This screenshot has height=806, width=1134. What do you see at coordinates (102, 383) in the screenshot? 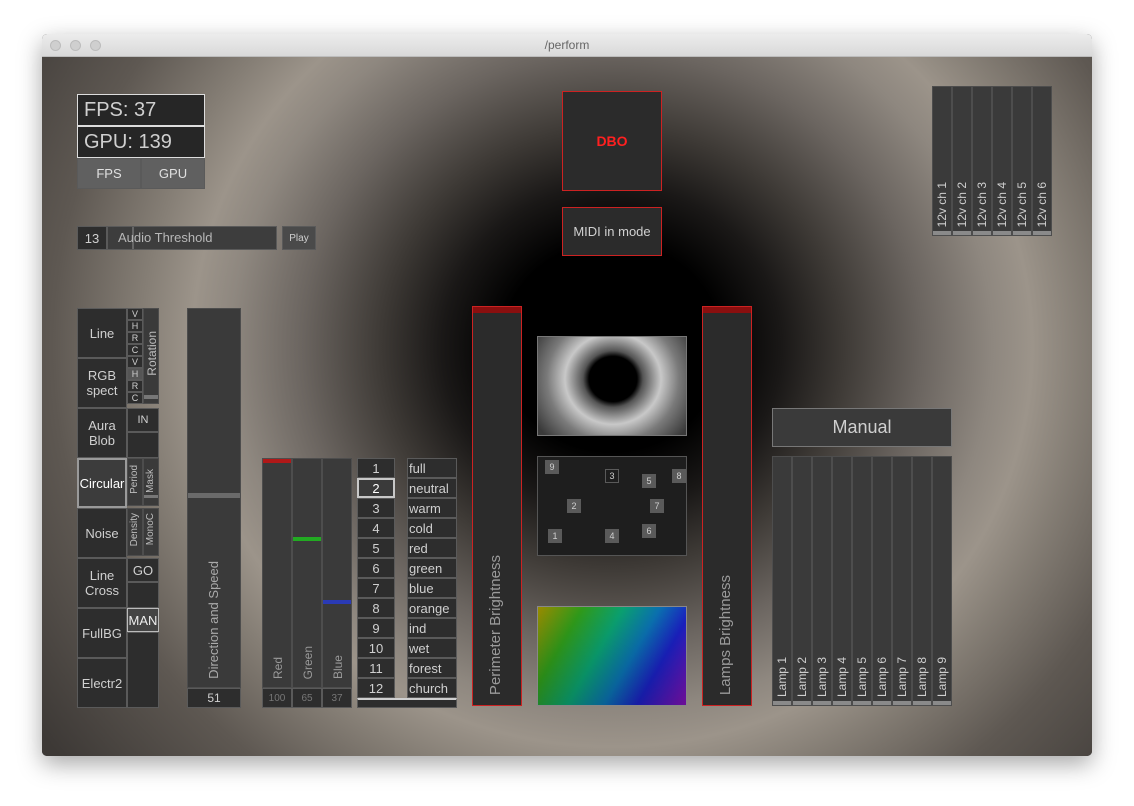
I see `mode-rgb-spect-button: RGB spect` at bounding box center [102, 383].